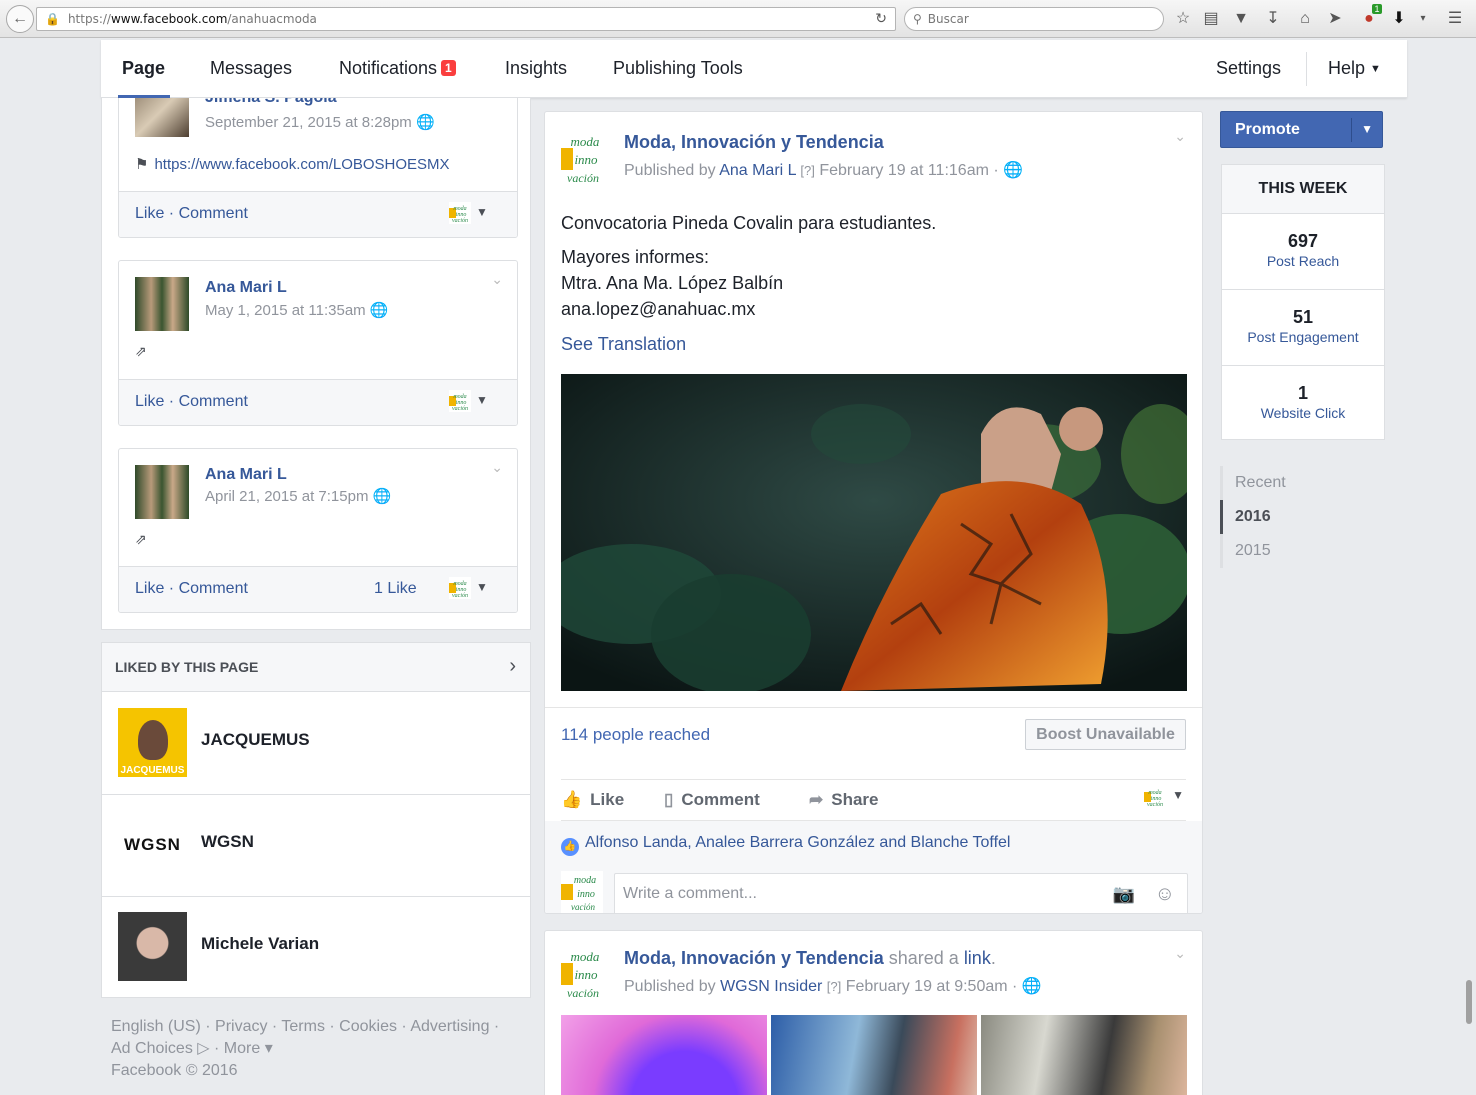 Image resolution: width=1476 pixels, height=1095 pixels. Describe the element at coordinates (1248, 68) in the screenshot. I see `settings-link: Settings` at that location.